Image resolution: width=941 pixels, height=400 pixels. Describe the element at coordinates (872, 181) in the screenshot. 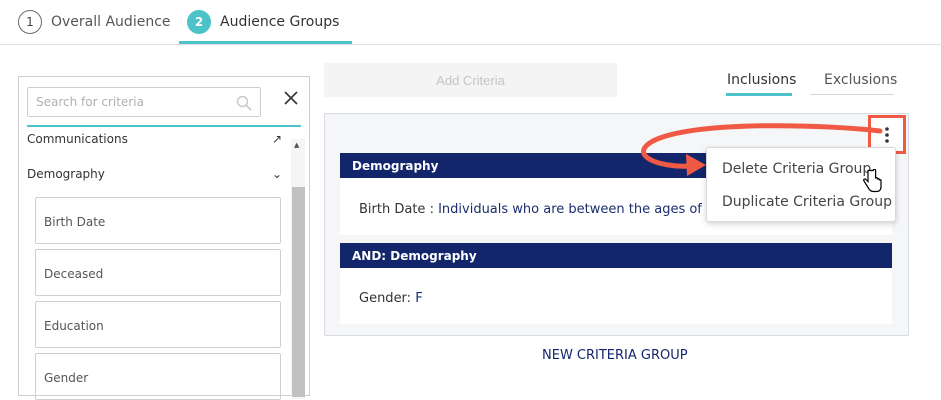

I see `hand-cursor-icon` at that location.